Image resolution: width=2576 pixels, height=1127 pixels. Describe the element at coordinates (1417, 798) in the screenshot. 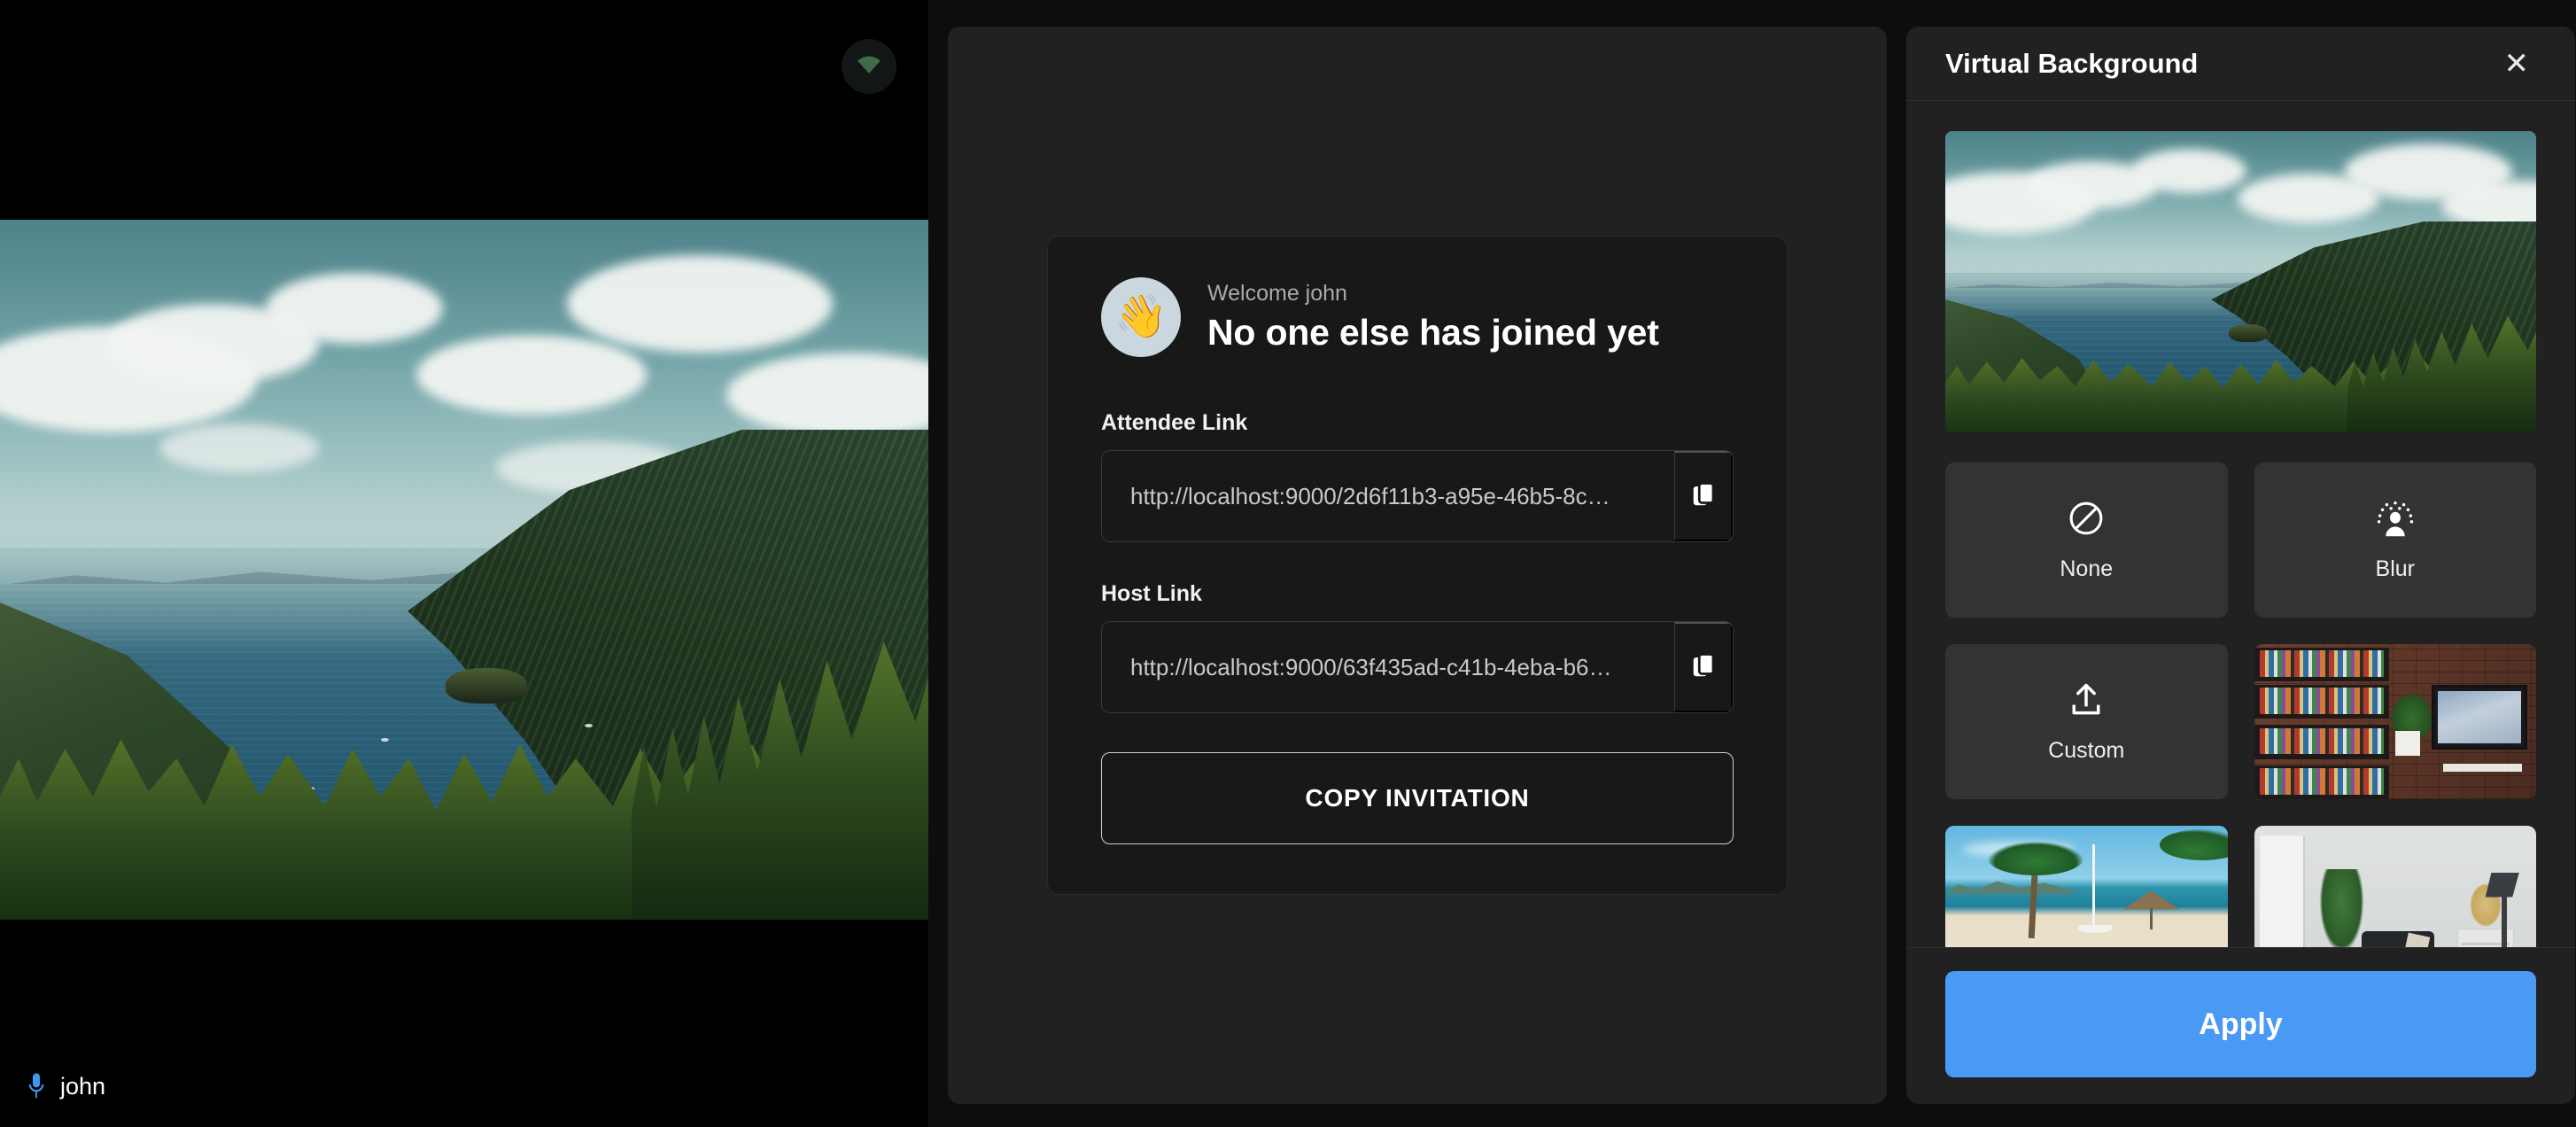

I see `copy-invitation-button: COPY INVITATION` at that location.